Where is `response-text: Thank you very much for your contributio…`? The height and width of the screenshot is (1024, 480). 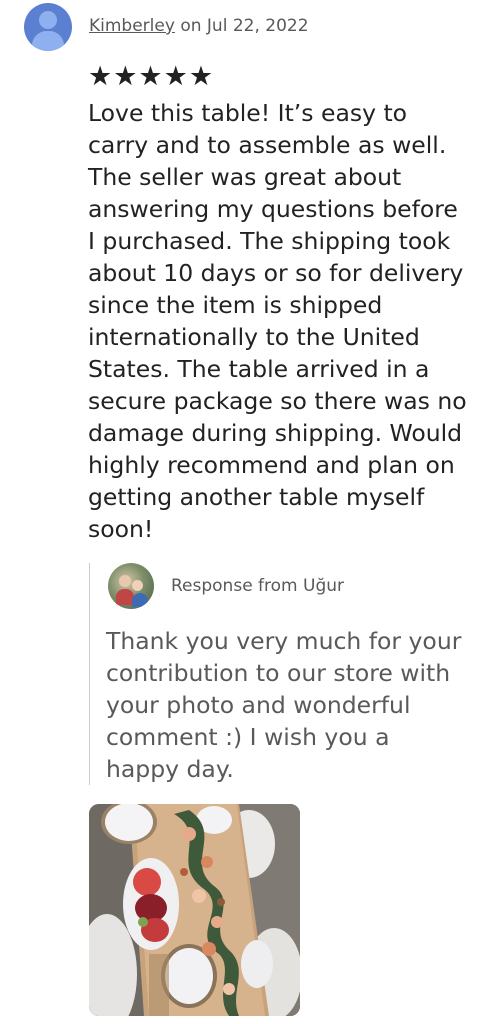 response-text: Thank you very much for your contributio… is located at coordinates (284, 705).